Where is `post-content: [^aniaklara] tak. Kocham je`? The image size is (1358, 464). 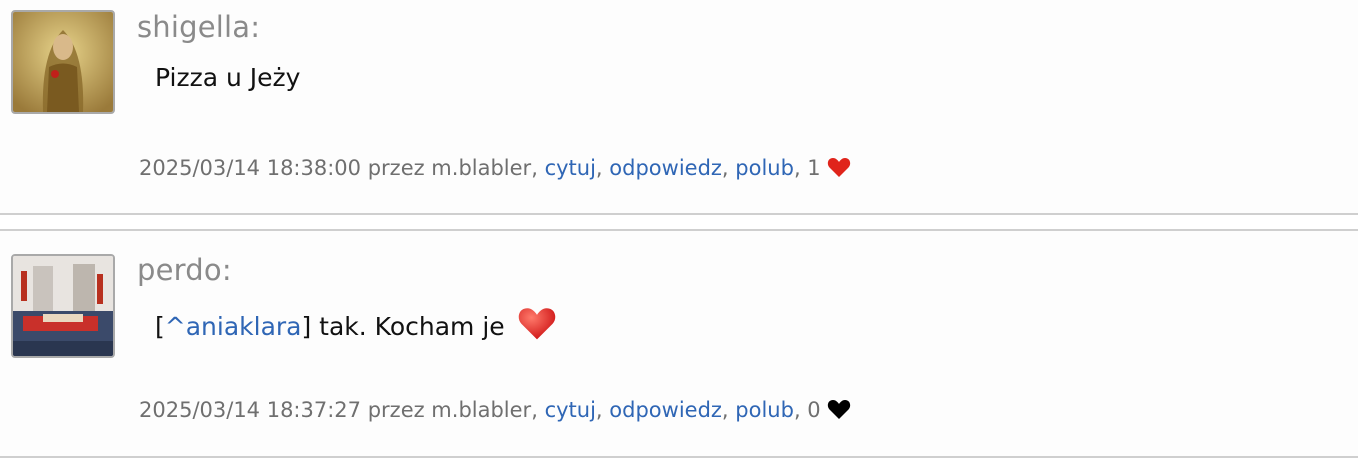
post-content: [^aniaklara] tak. Kocham je is located at coordinates (356, 326).